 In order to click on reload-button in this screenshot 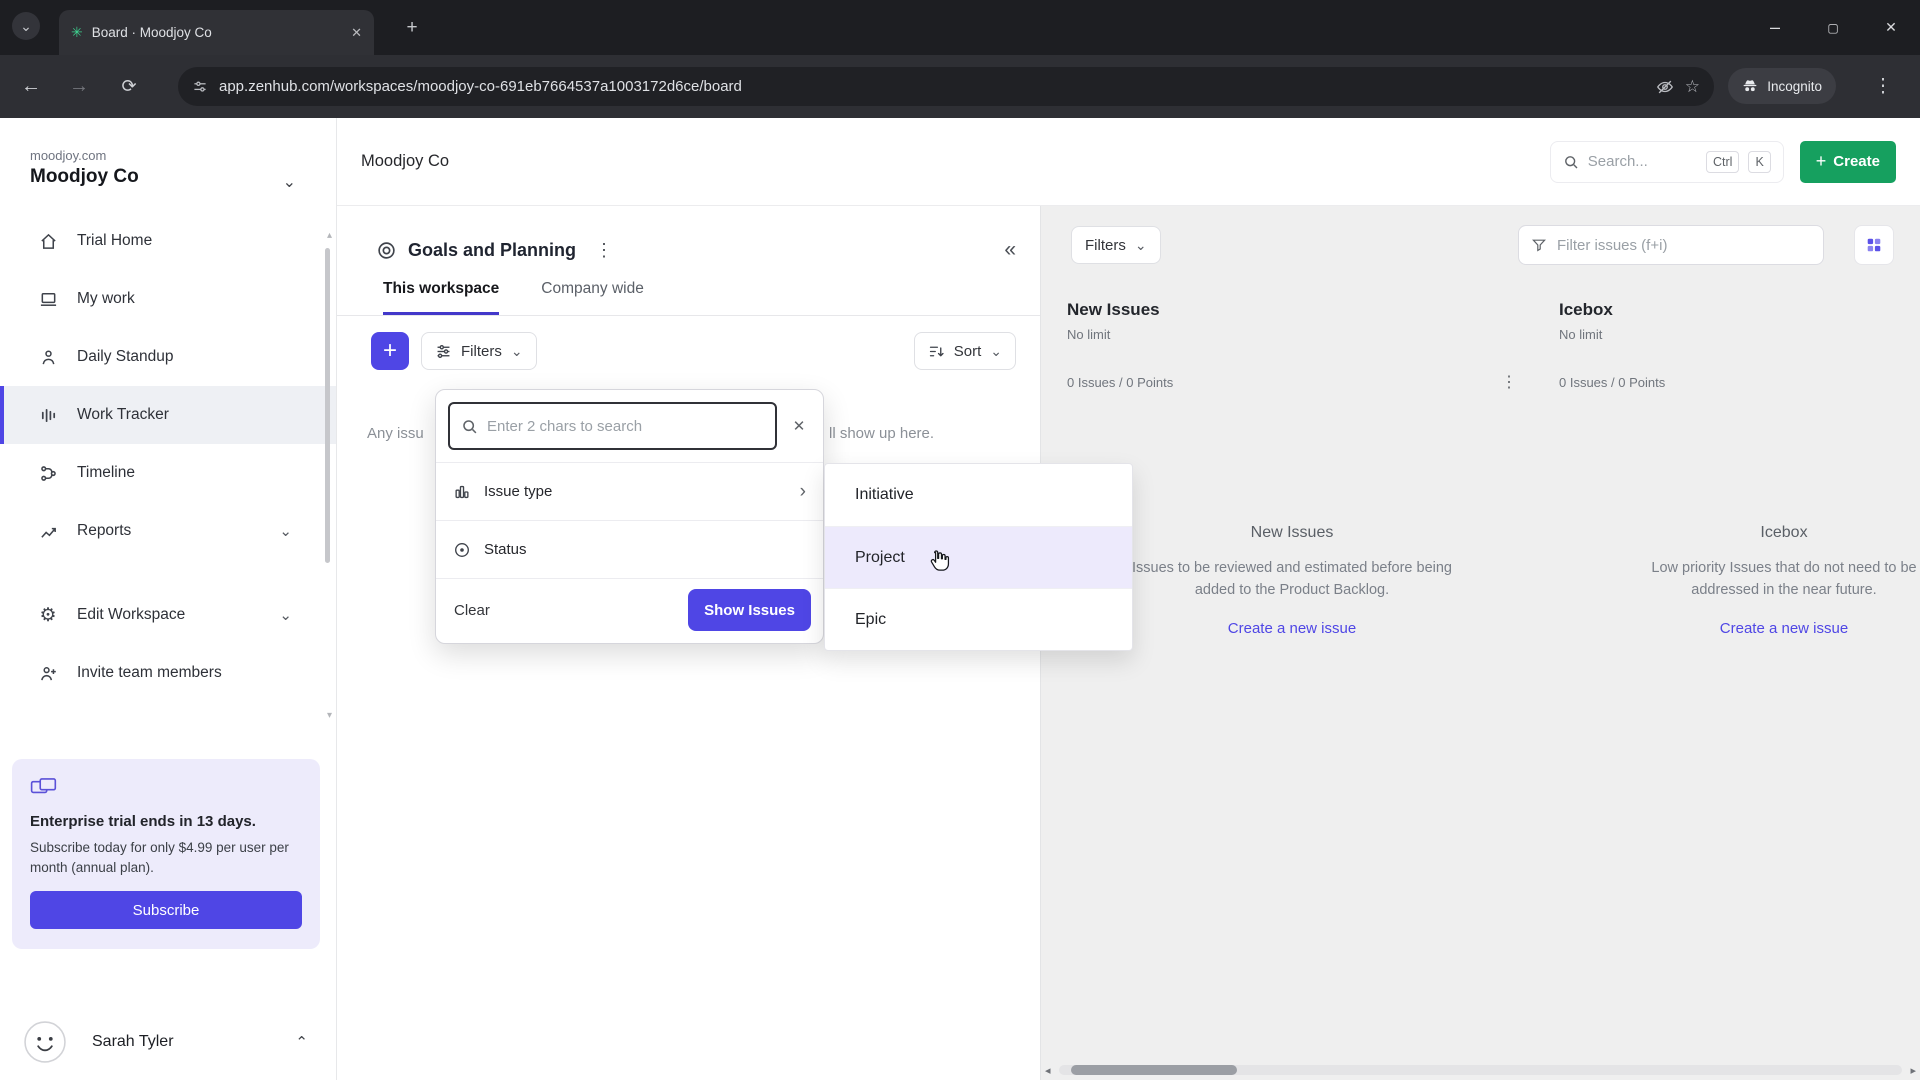, I will do `click(129, 86)`.